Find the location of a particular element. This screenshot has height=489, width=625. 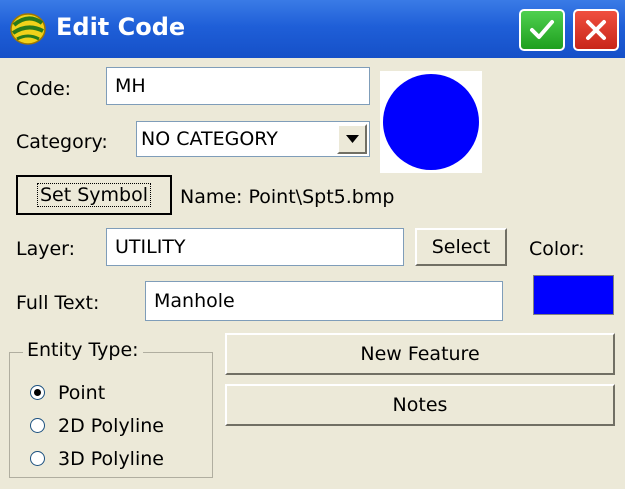

category-label: Category: is located at coordinates (62, 142).